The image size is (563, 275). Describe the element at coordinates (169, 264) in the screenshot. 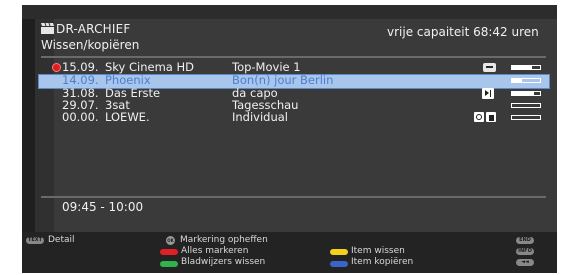

I see `green-key-button` at that location.